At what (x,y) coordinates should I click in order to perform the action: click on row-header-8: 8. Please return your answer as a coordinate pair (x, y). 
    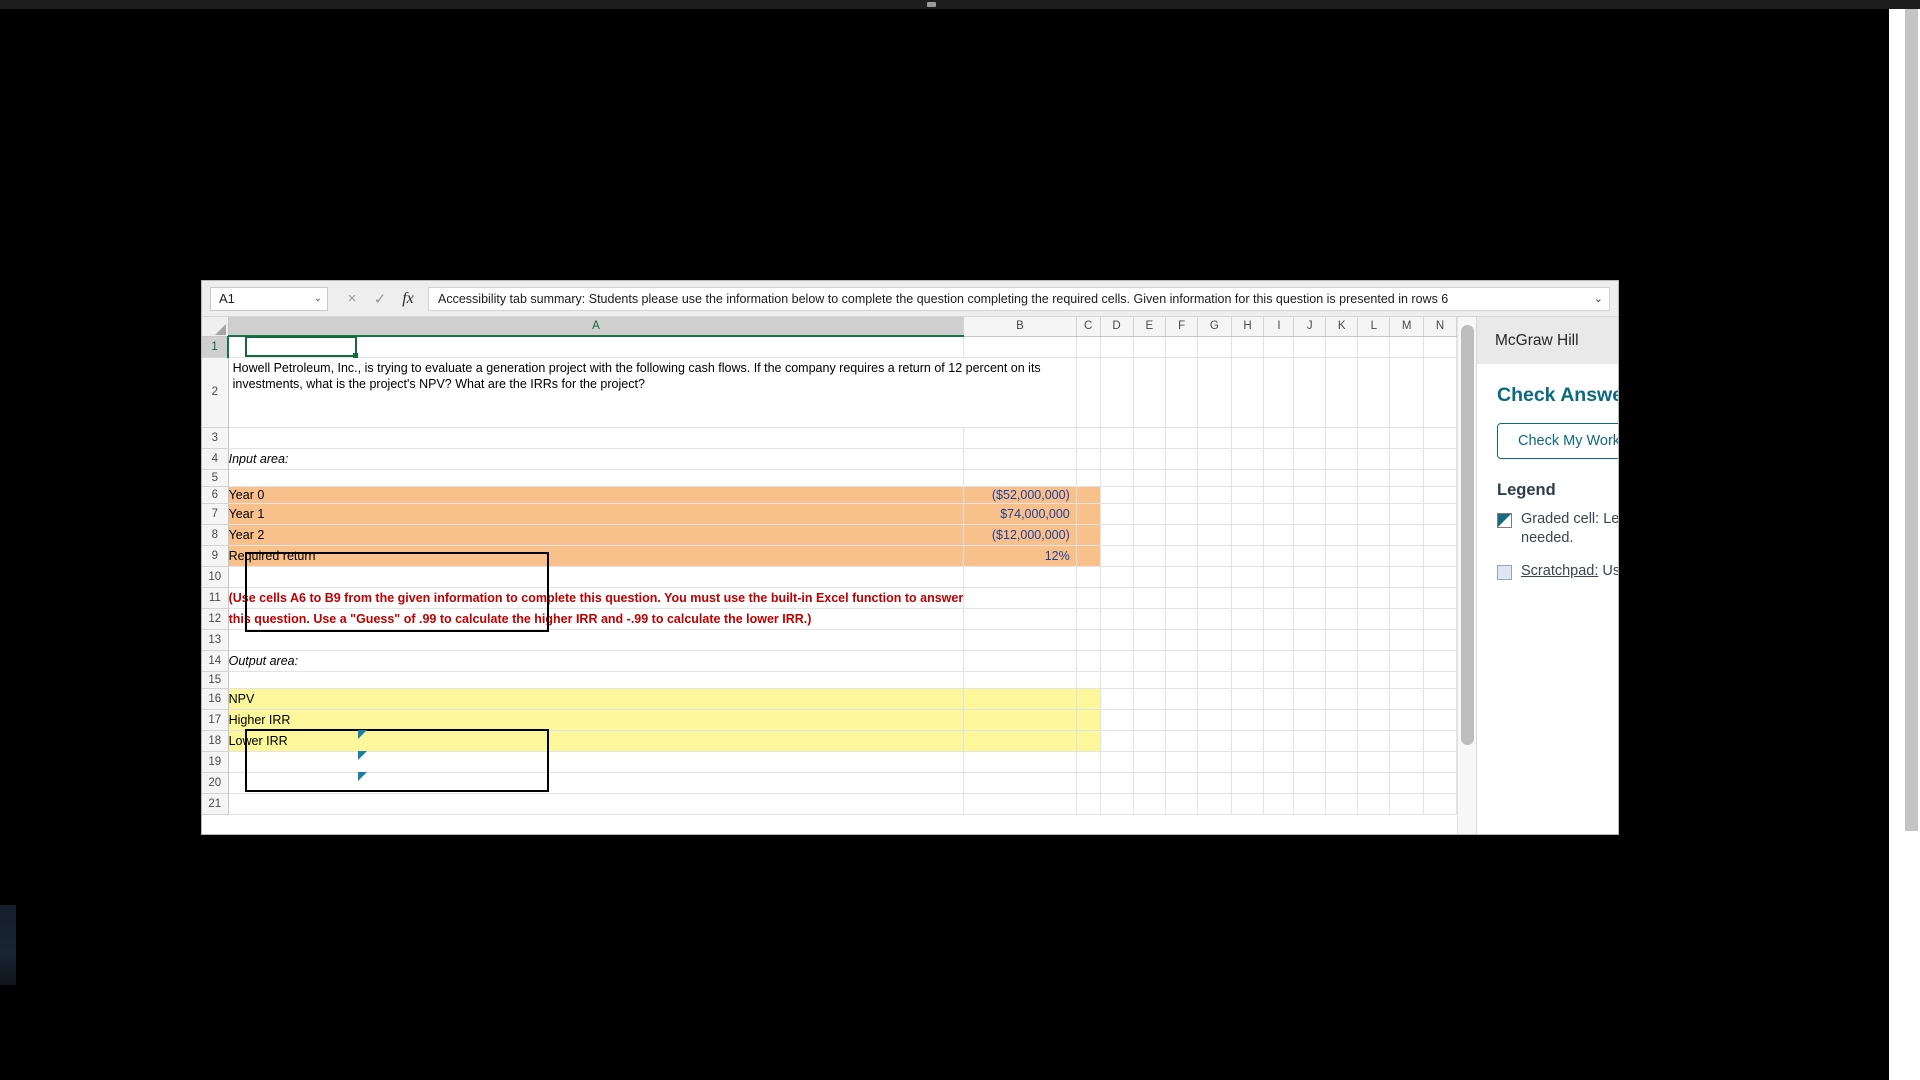
    Looking at the image, I should click on (215, 535).